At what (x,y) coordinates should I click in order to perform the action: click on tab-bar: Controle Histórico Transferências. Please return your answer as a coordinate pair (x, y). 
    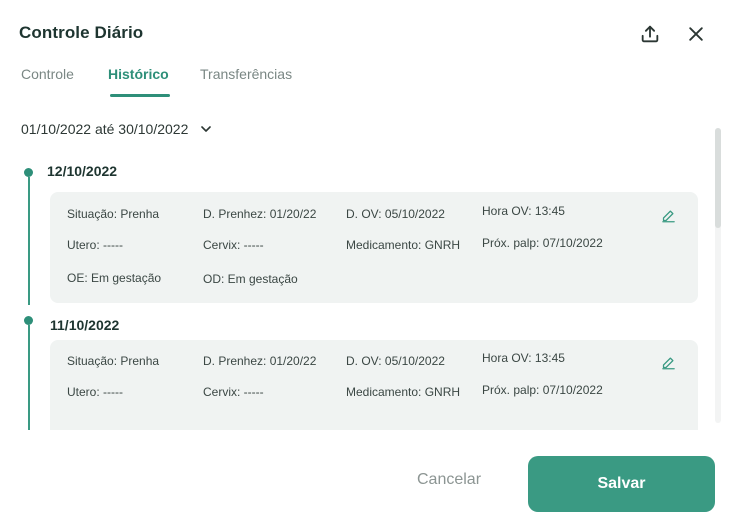
    Looking at the image, I should click on (366, 80).